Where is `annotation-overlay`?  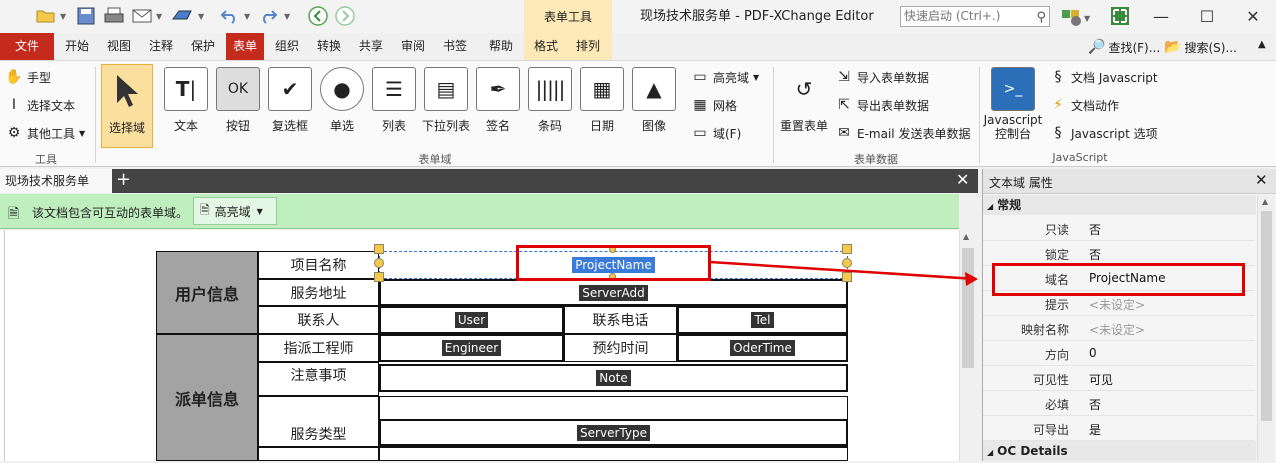
annotation-overlay is located at coordinates (880, 270).